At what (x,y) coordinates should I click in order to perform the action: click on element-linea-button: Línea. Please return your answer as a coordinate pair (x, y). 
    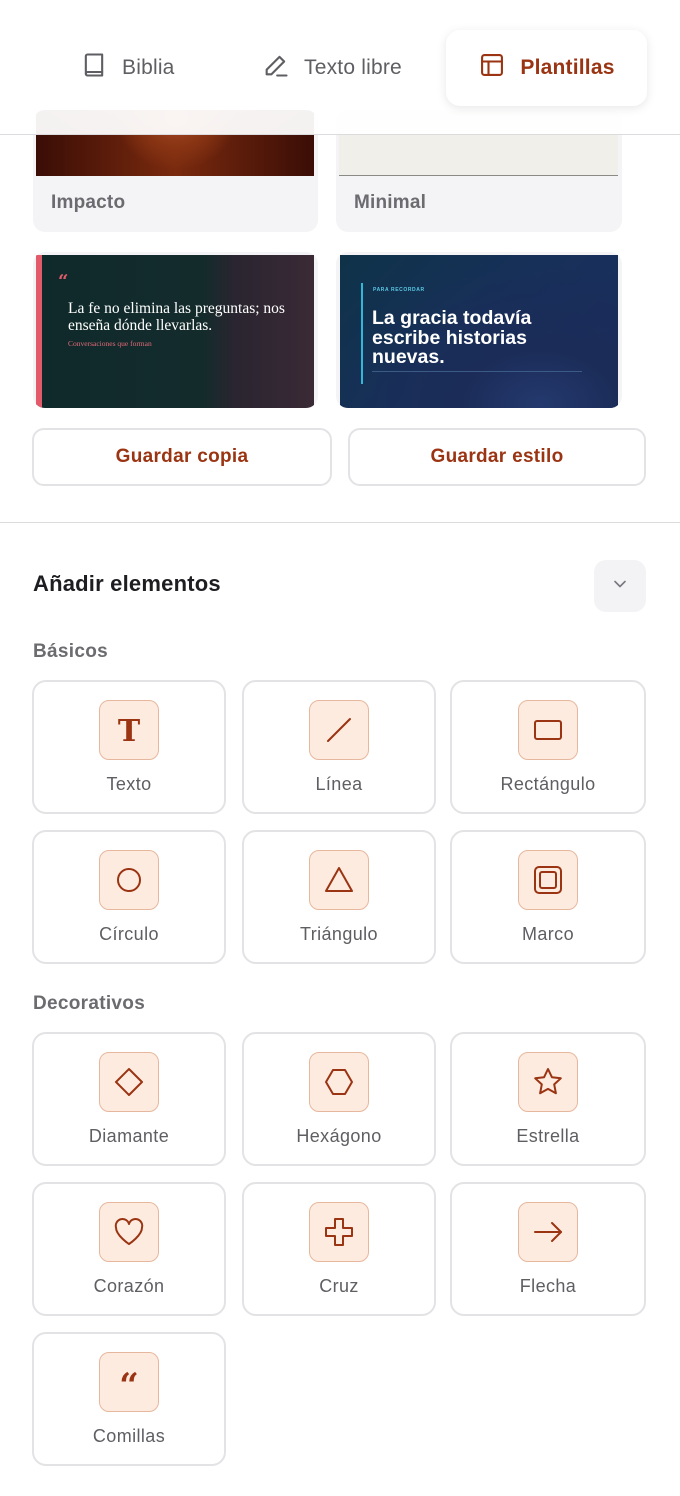
    Looking at the image, I should click on (339, 747).